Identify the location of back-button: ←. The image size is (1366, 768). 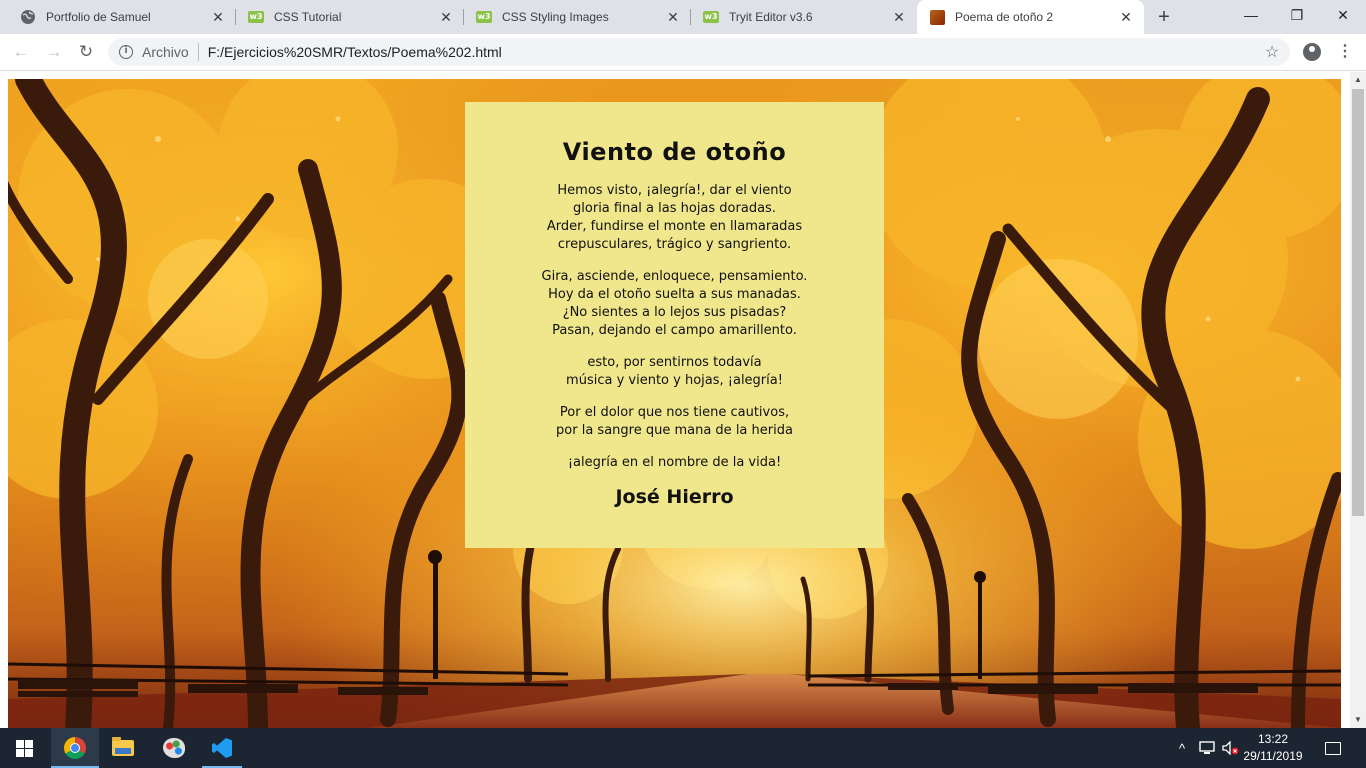
(21, 52).